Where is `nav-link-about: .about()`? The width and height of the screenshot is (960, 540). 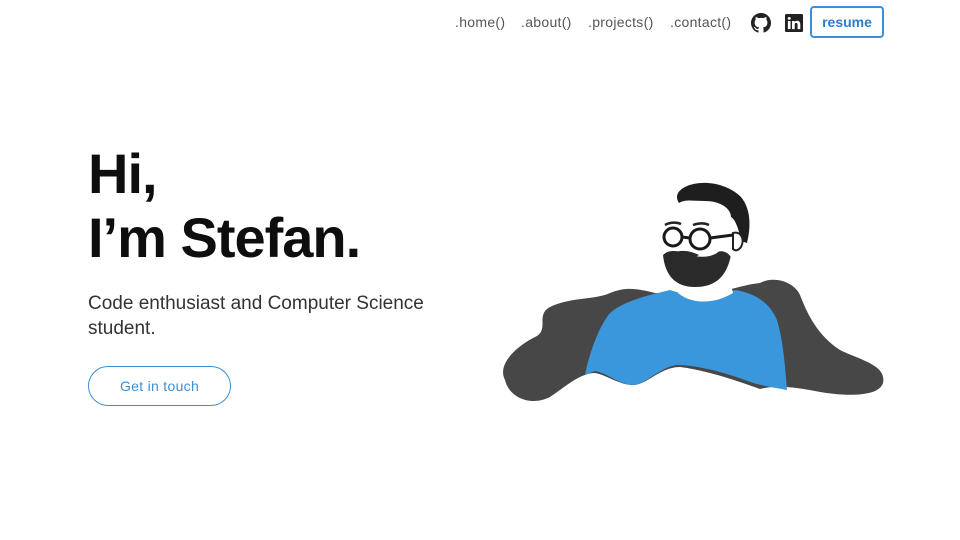
nav-link-about: .about() is located at coordinates (546, 22).